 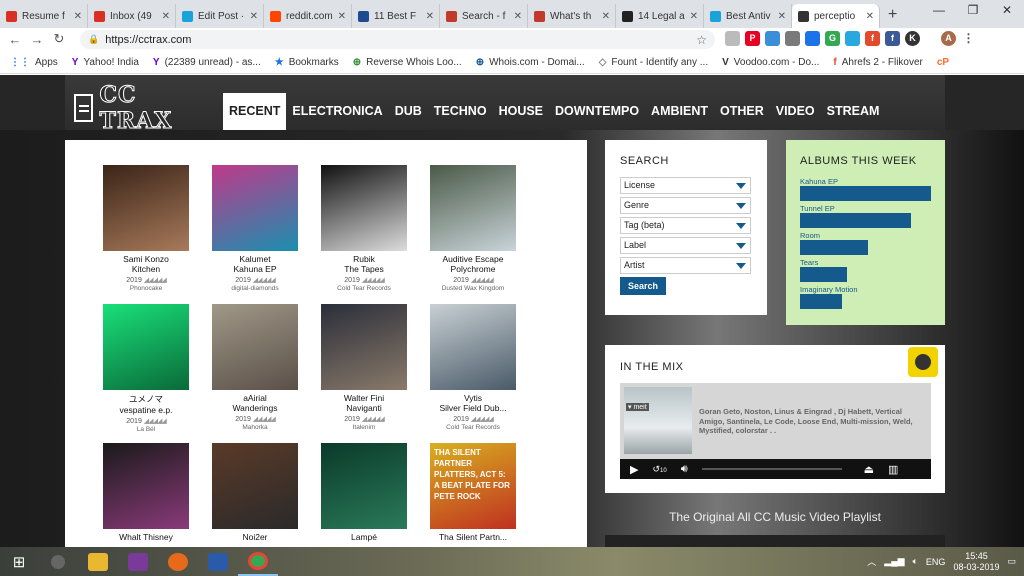 What do you see at coordinates (597, 111) in the screenshot?
I see `nav-downtempo: DOWNTEMPO` at bounding box center [597, 111].